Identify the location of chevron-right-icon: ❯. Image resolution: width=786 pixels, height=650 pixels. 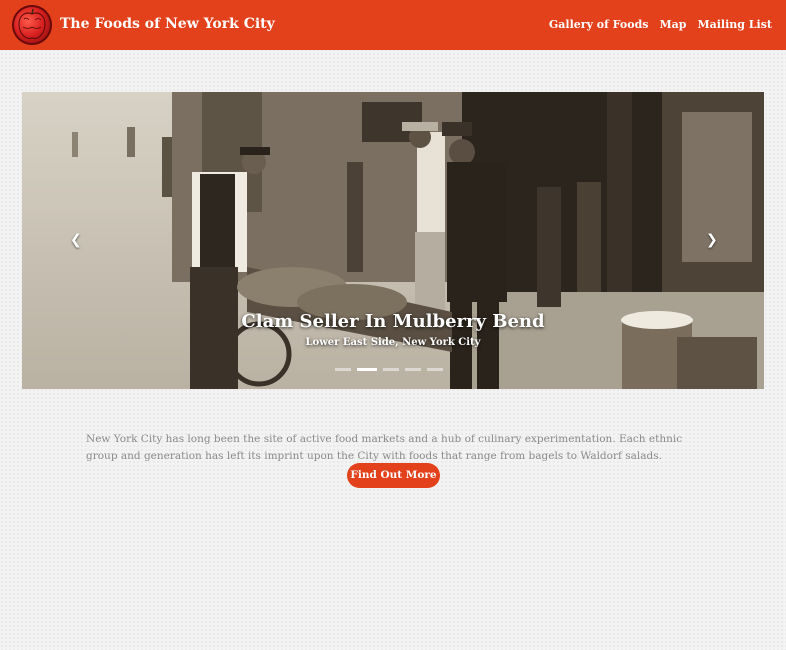
(712, 240).